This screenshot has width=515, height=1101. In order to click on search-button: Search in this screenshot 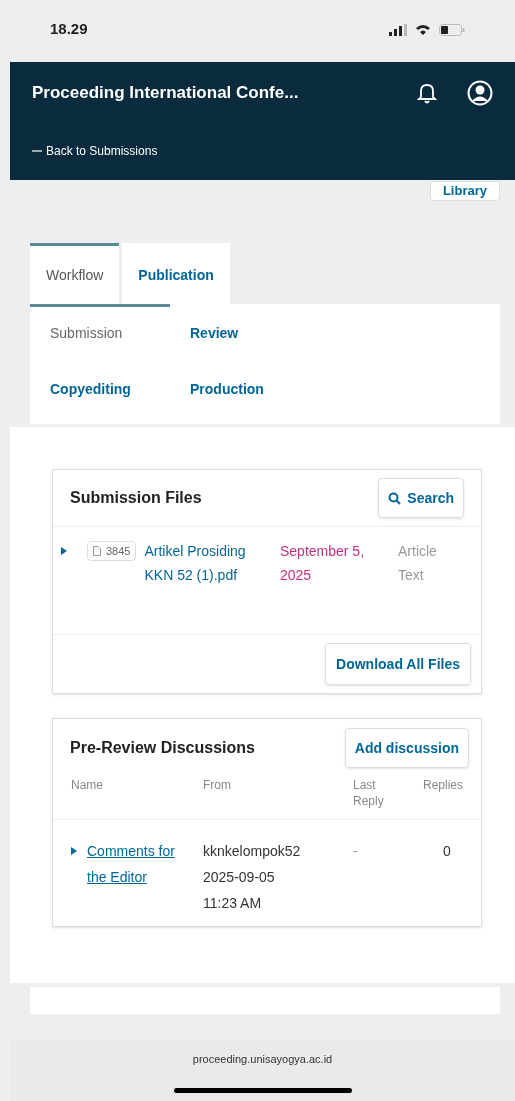, I will do `click(421, 498)`.